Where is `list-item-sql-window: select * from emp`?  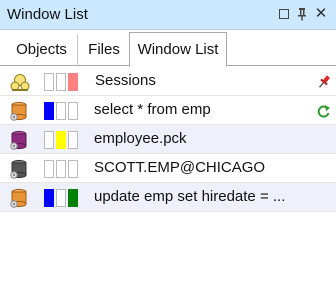 list-item-sql-window: select * from emp is located at coordinates (168, 110).